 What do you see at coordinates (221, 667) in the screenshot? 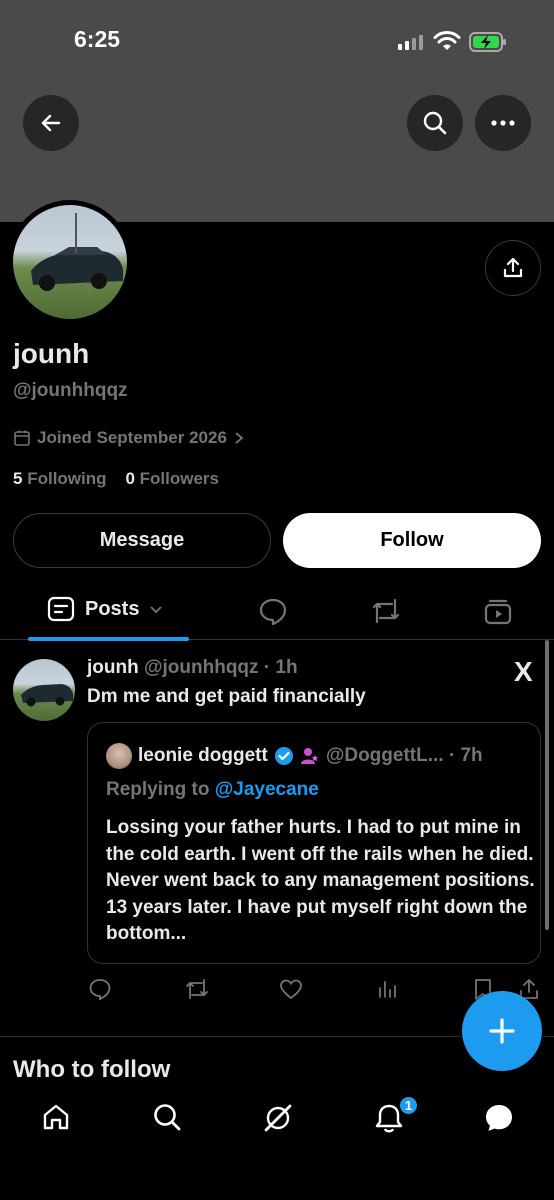
I see `post-author-handle: @jounhhqqz · 1h` at bounding box center [221, 667].